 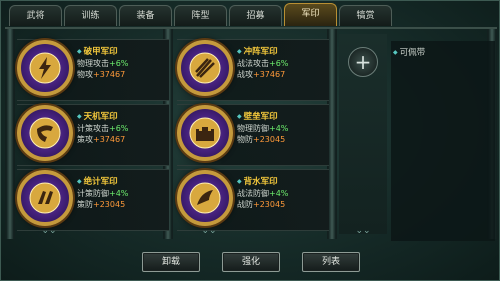 What do you see at coordinates (310, 14) in the screenshot?
I see `tab-military-seal: 军印` at bounding box center [310, 14].